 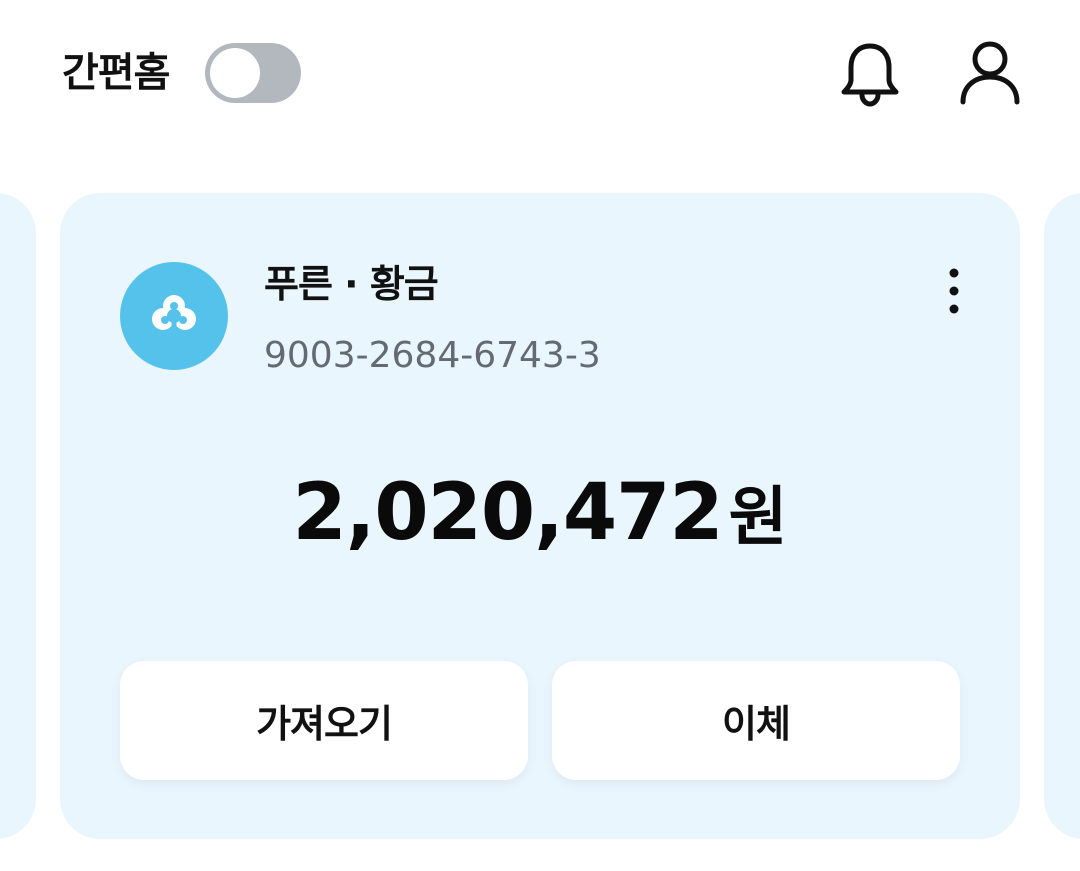 I want to click on currency-unit: 원, so click(x=758, y=518).